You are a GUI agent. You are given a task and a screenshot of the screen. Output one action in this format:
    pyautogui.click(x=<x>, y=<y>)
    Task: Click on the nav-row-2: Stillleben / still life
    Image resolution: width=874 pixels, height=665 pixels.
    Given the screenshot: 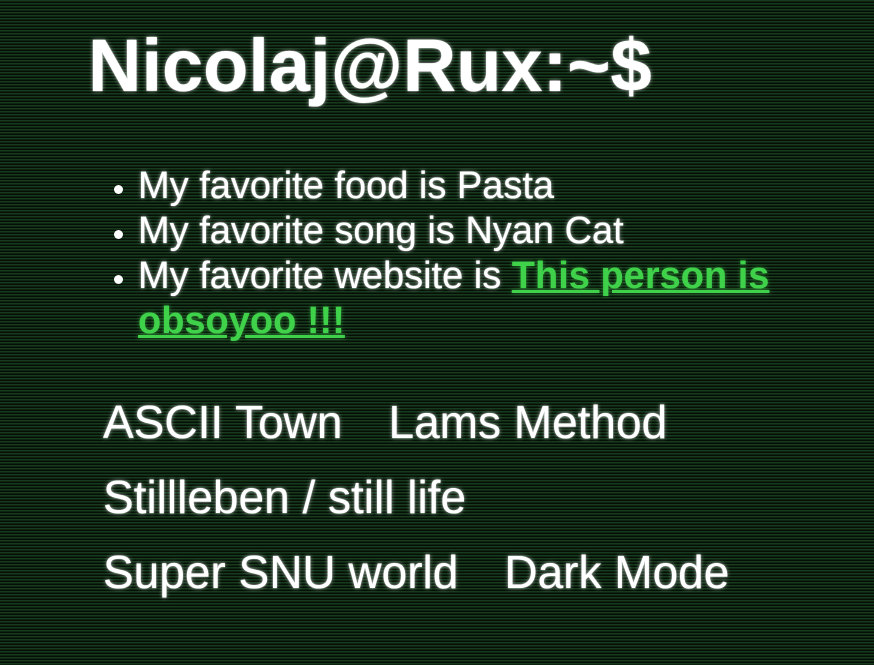 What is the action you would take?
    pyautogui.click(x=307, y=499)
    